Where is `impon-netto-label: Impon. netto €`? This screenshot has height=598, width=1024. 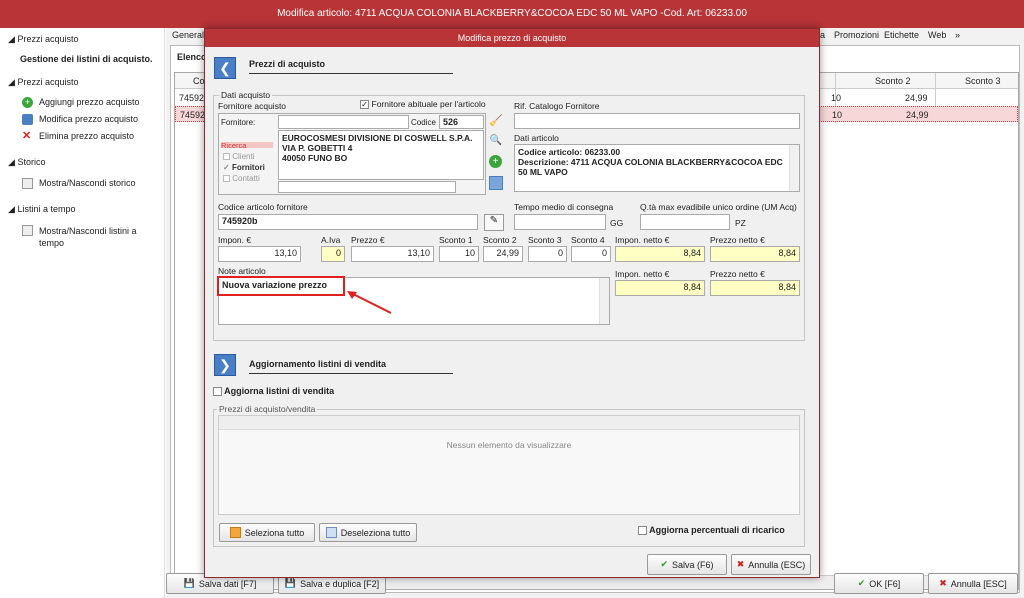 impon-netto-label: Impon. netto € is located at coordinates (642, 240).